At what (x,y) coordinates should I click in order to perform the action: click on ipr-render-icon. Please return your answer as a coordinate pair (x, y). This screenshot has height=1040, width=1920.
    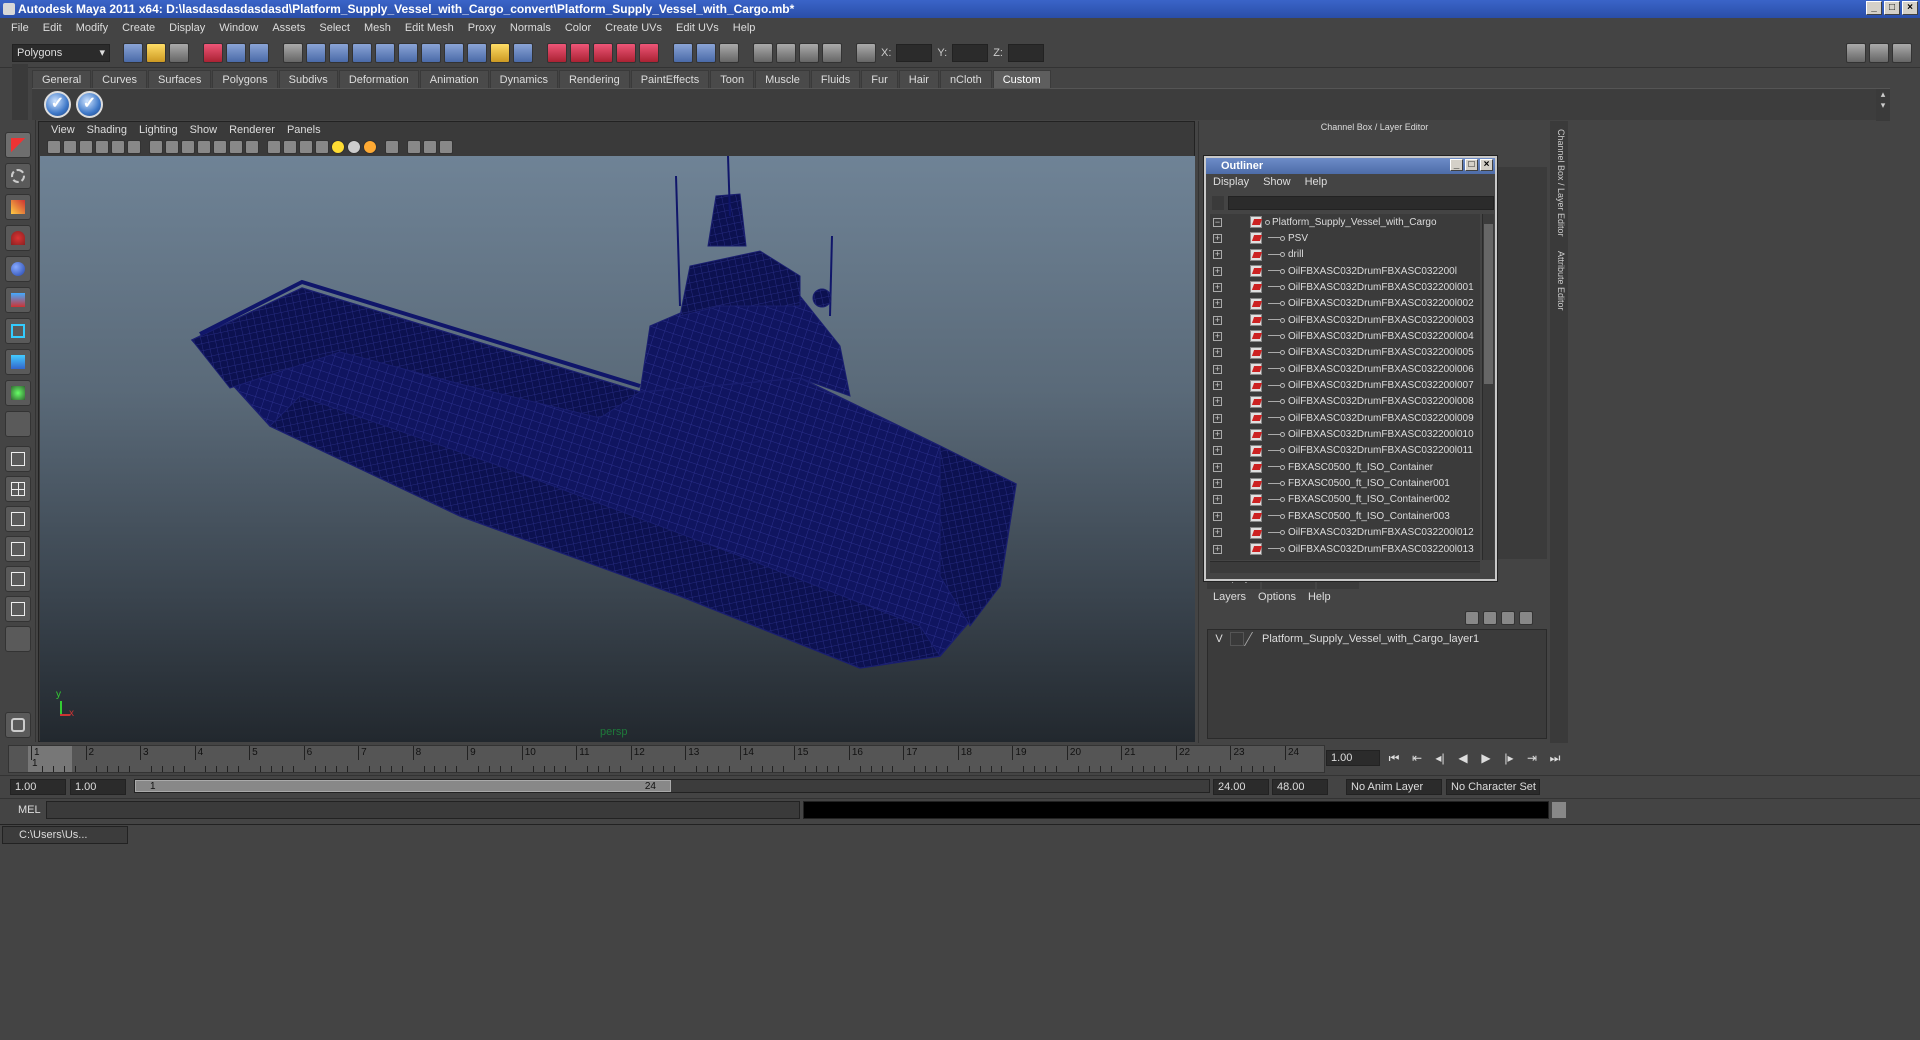
    Looking at the image, I should click on (809, 52).